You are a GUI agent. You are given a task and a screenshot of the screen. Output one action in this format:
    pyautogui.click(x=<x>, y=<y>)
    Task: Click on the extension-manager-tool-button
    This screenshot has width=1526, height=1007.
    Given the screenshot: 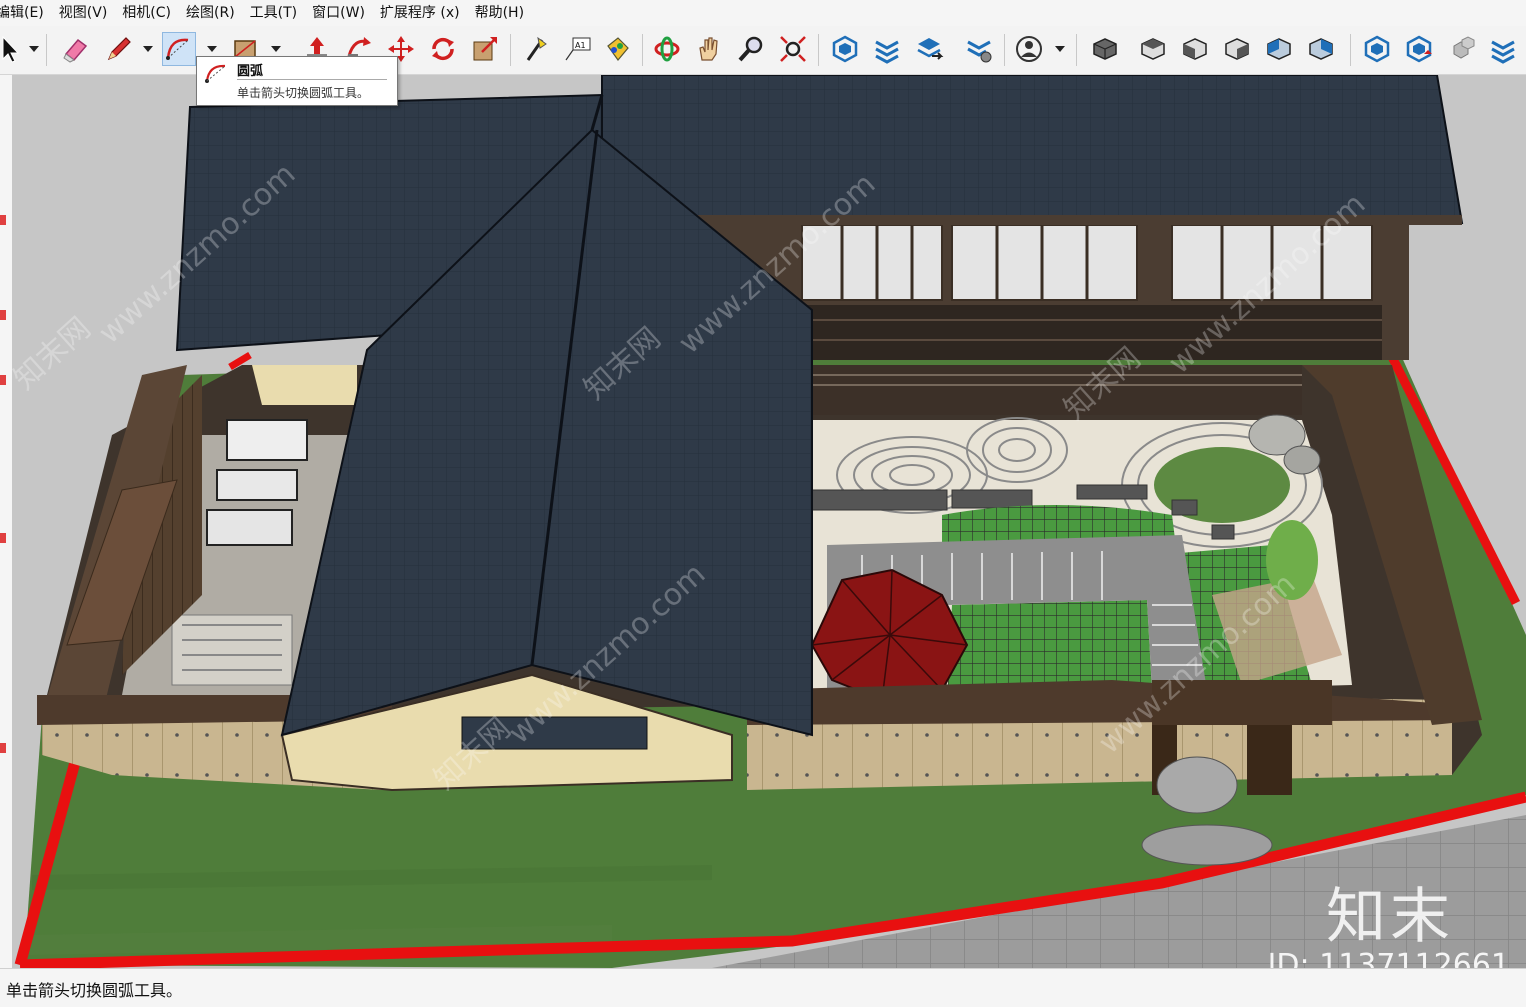 What is the action you would take?
    pyautogui.click(x=979, y=49)
    